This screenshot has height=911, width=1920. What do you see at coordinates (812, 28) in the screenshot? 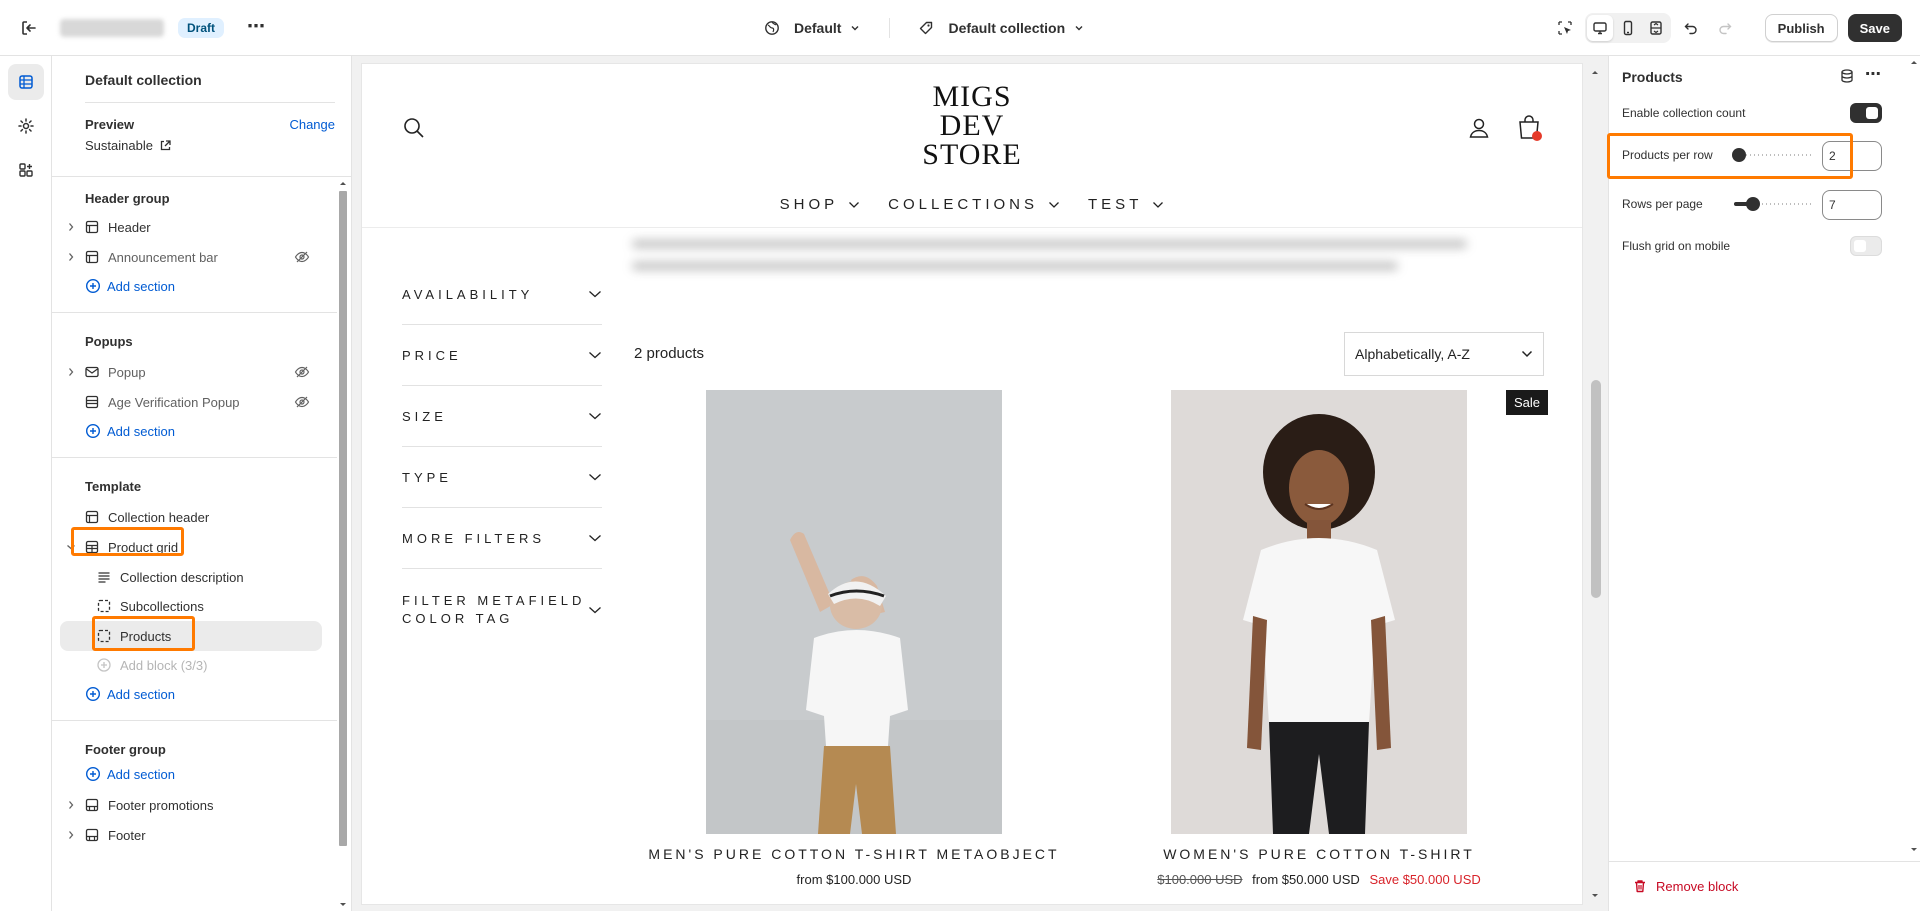
I see `theme-dropdown: Default` at bounding box center [812, 28].